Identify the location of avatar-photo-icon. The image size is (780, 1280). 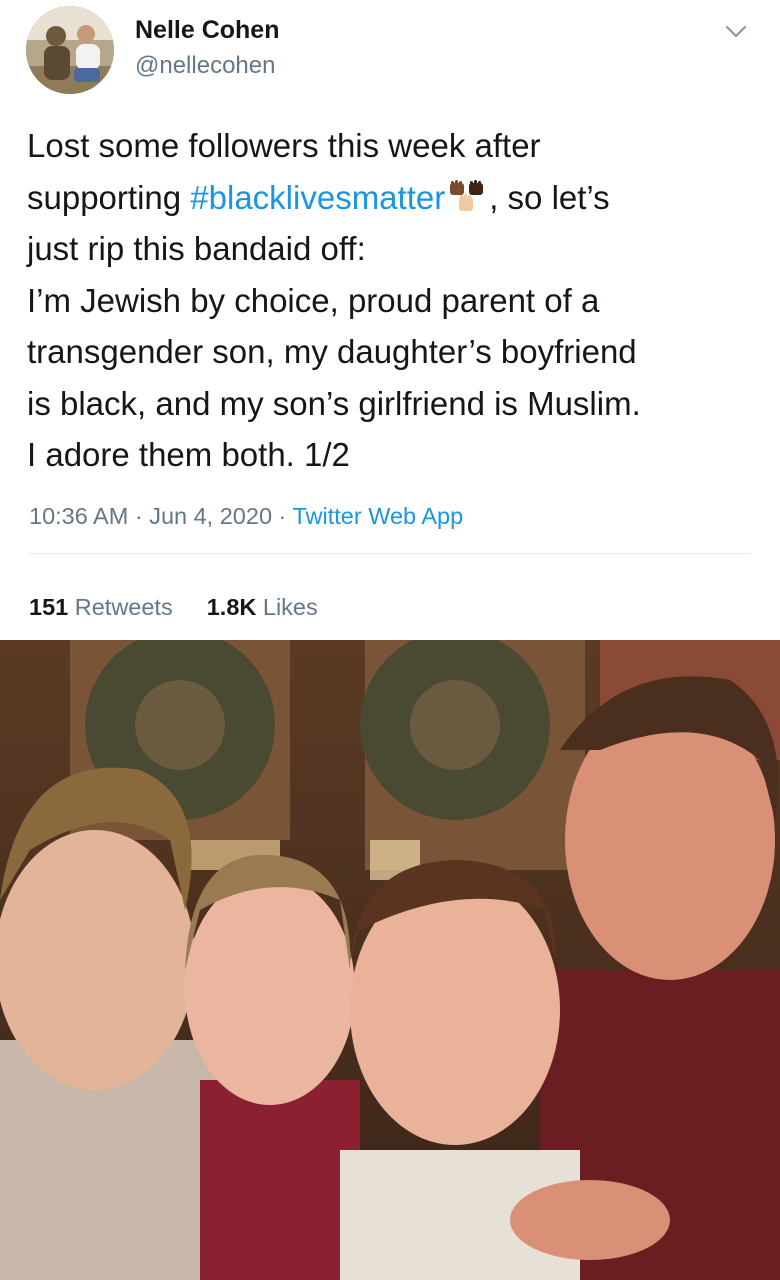
(70, 50).